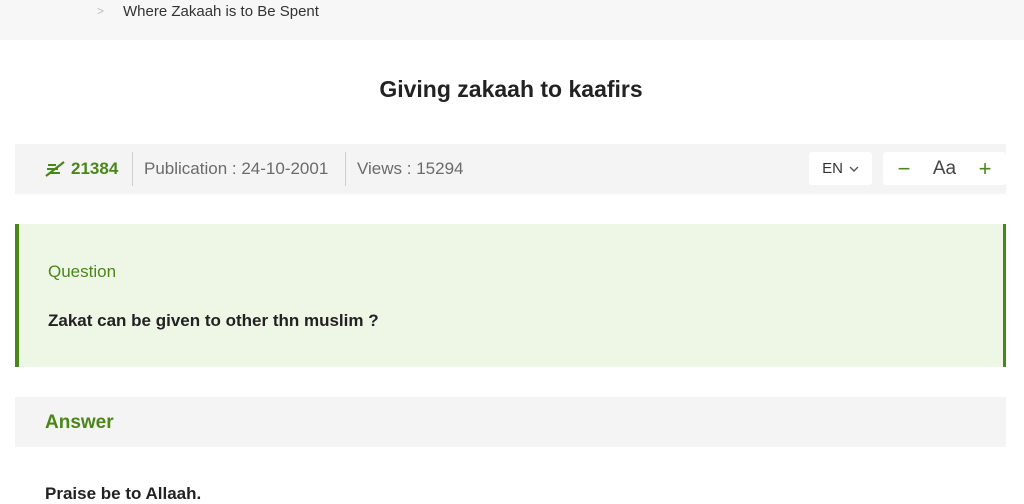 This screenshot has width=1024, height=504. I want to click on chevron-down-icon, so click(854, 168).